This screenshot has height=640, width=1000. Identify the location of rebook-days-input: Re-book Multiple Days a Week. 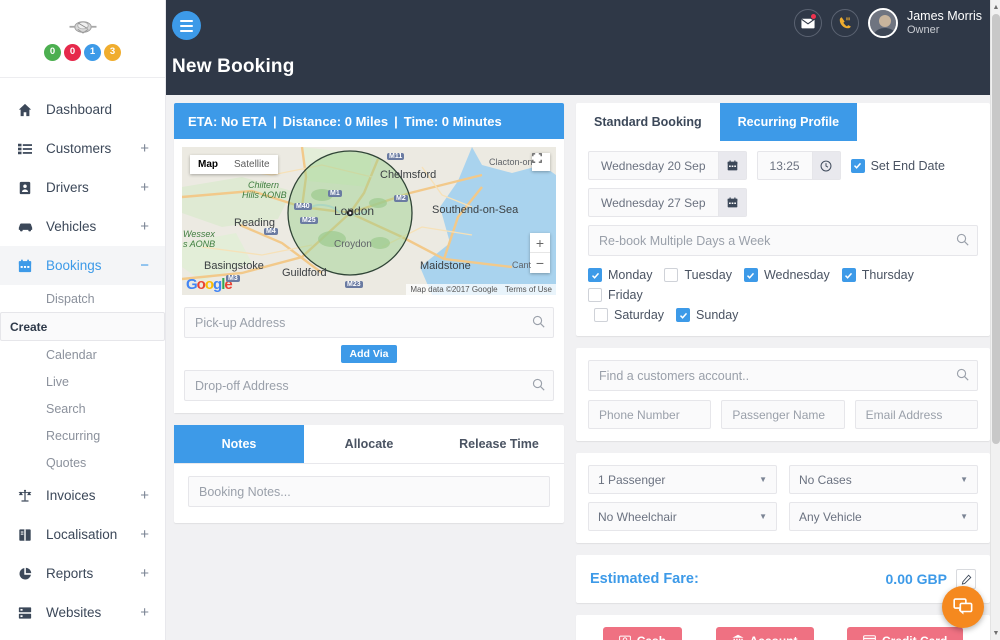
(783, 240).